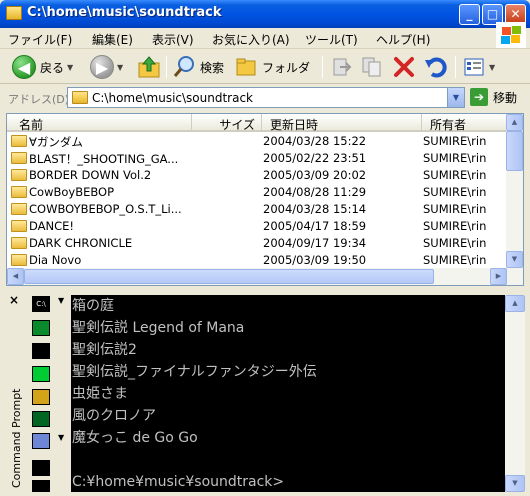 The width and height of the screenshot is (530, 496). I want to click on file-modified: 2004/03/28 15:22, so click(315, 141).